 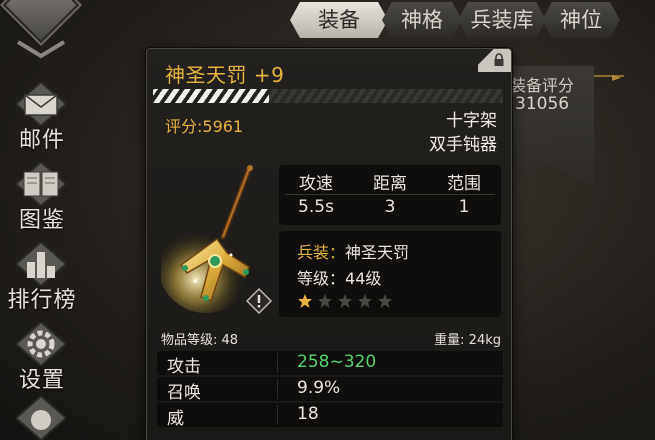 I want to click on equip-set-key: 兵装：, so click(x=321, y=252).